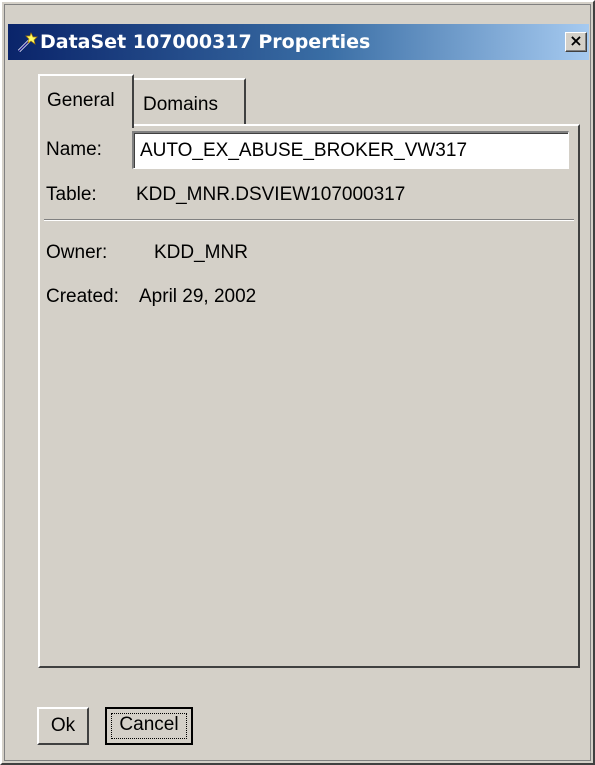 The width and height of the screenshot is (595, 765). What do you see at coordinates (74, 149) in the screenshot?
I see `name-label: Name:` at bounding box center [74, 149].